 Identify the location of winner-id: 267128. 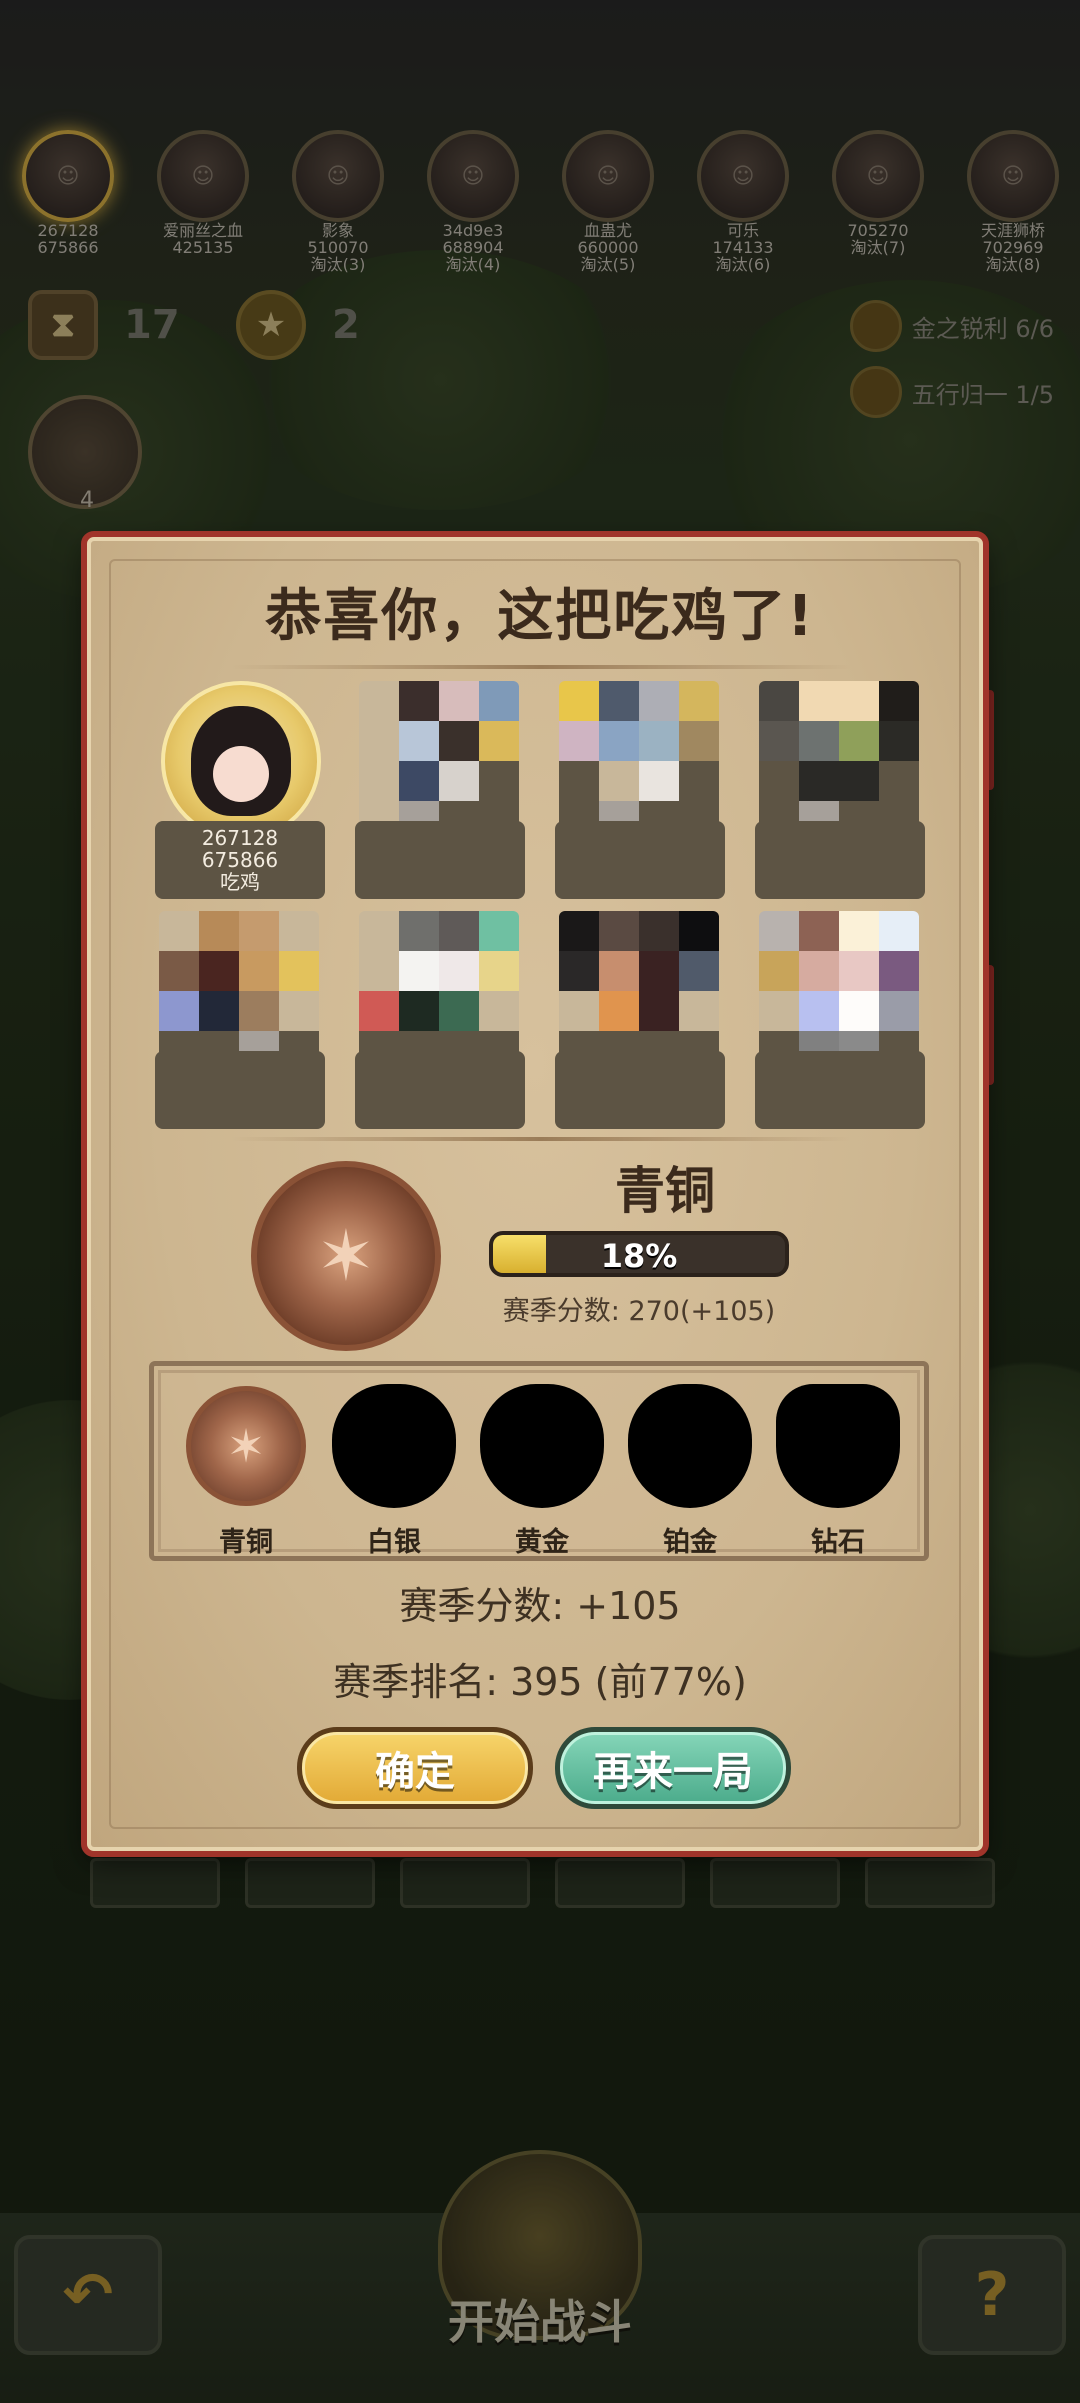
(240, 838).